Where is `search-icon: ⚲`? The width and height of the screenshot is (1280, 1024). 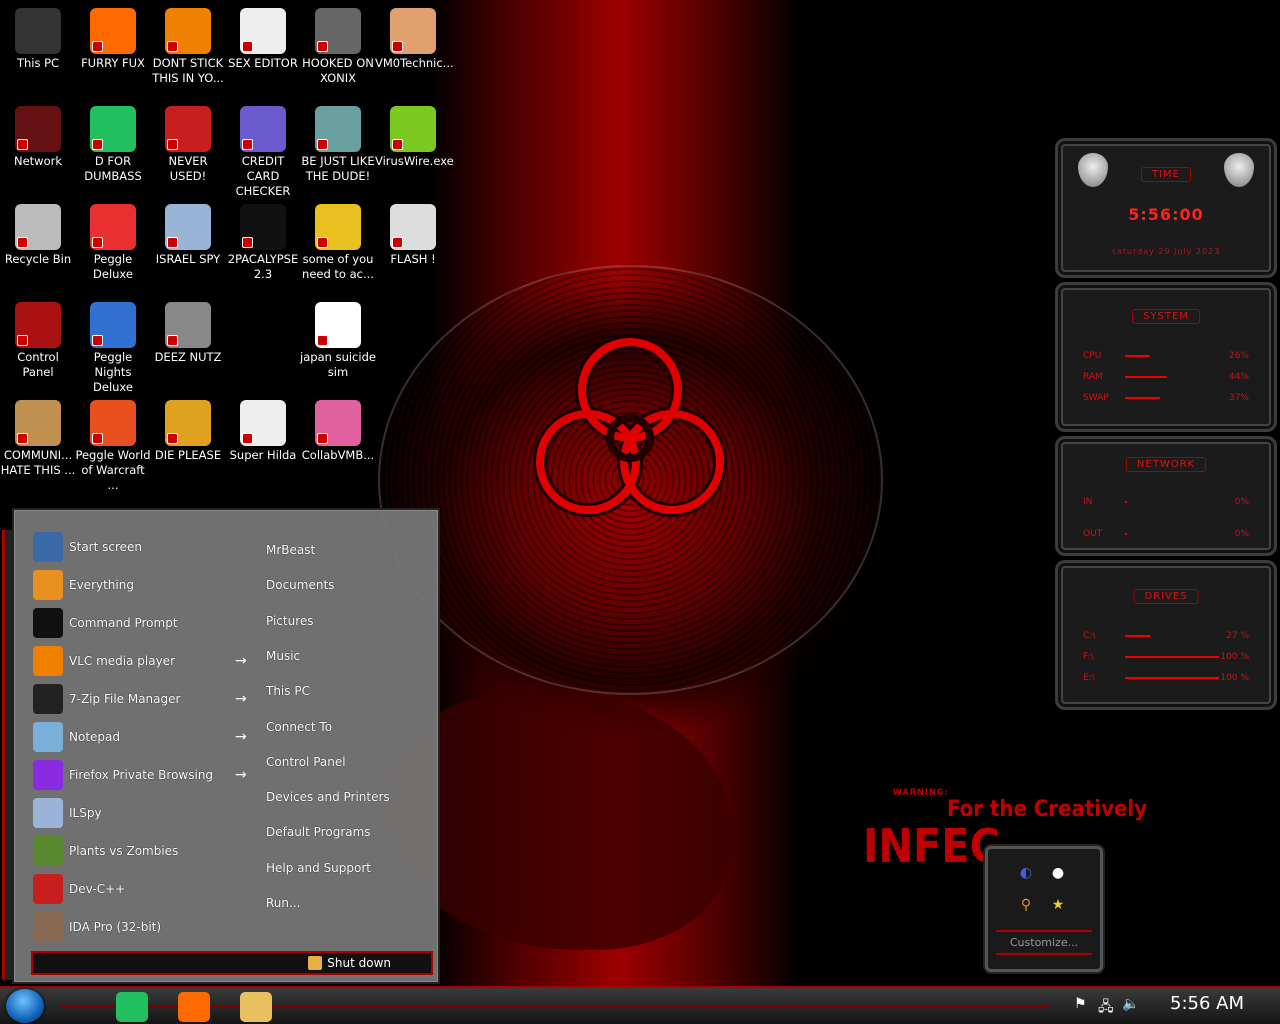
search-icon: ⚲ is located at coordinates (1026, 905).